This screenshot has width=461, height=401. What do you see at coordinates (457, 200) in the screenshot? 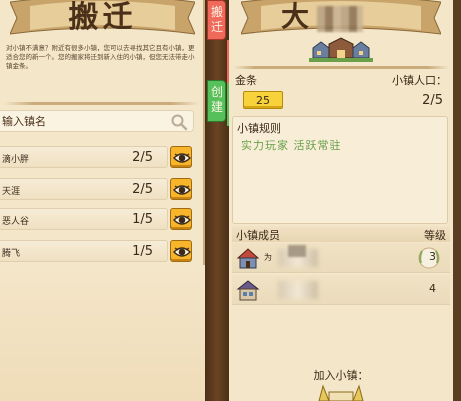
I see `wood-frame-right` at bounding box center [457, 200].